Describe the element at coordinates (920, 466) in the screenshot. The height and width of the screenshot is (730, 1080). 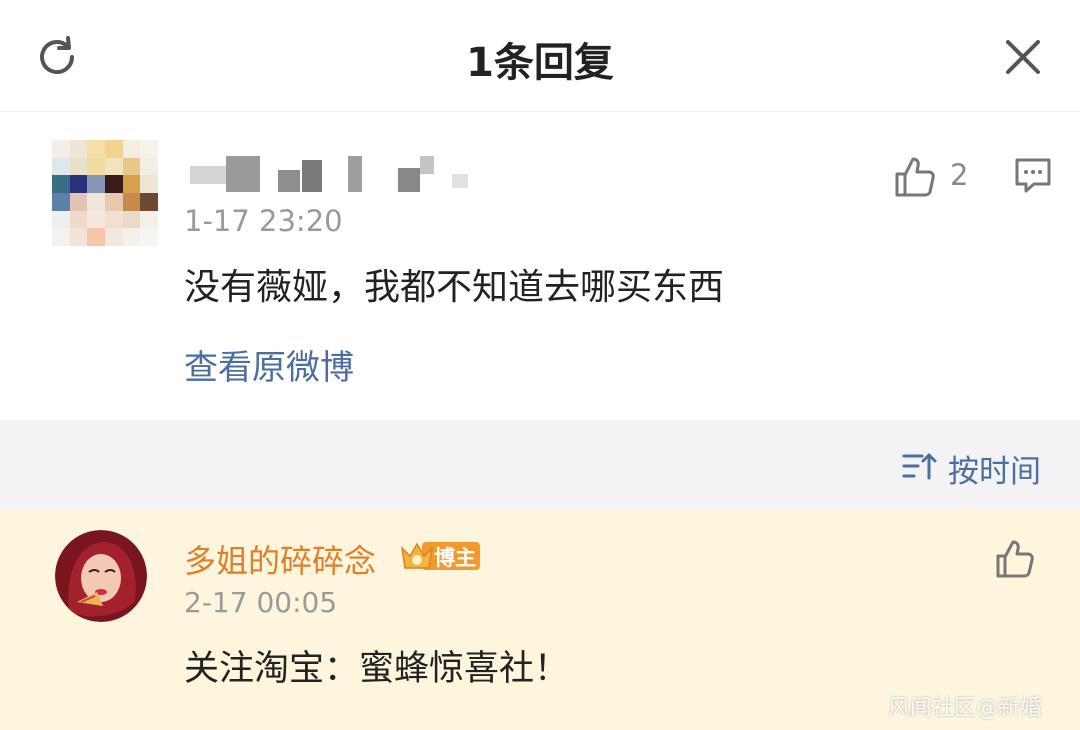
I see `sort-icon` at that location.